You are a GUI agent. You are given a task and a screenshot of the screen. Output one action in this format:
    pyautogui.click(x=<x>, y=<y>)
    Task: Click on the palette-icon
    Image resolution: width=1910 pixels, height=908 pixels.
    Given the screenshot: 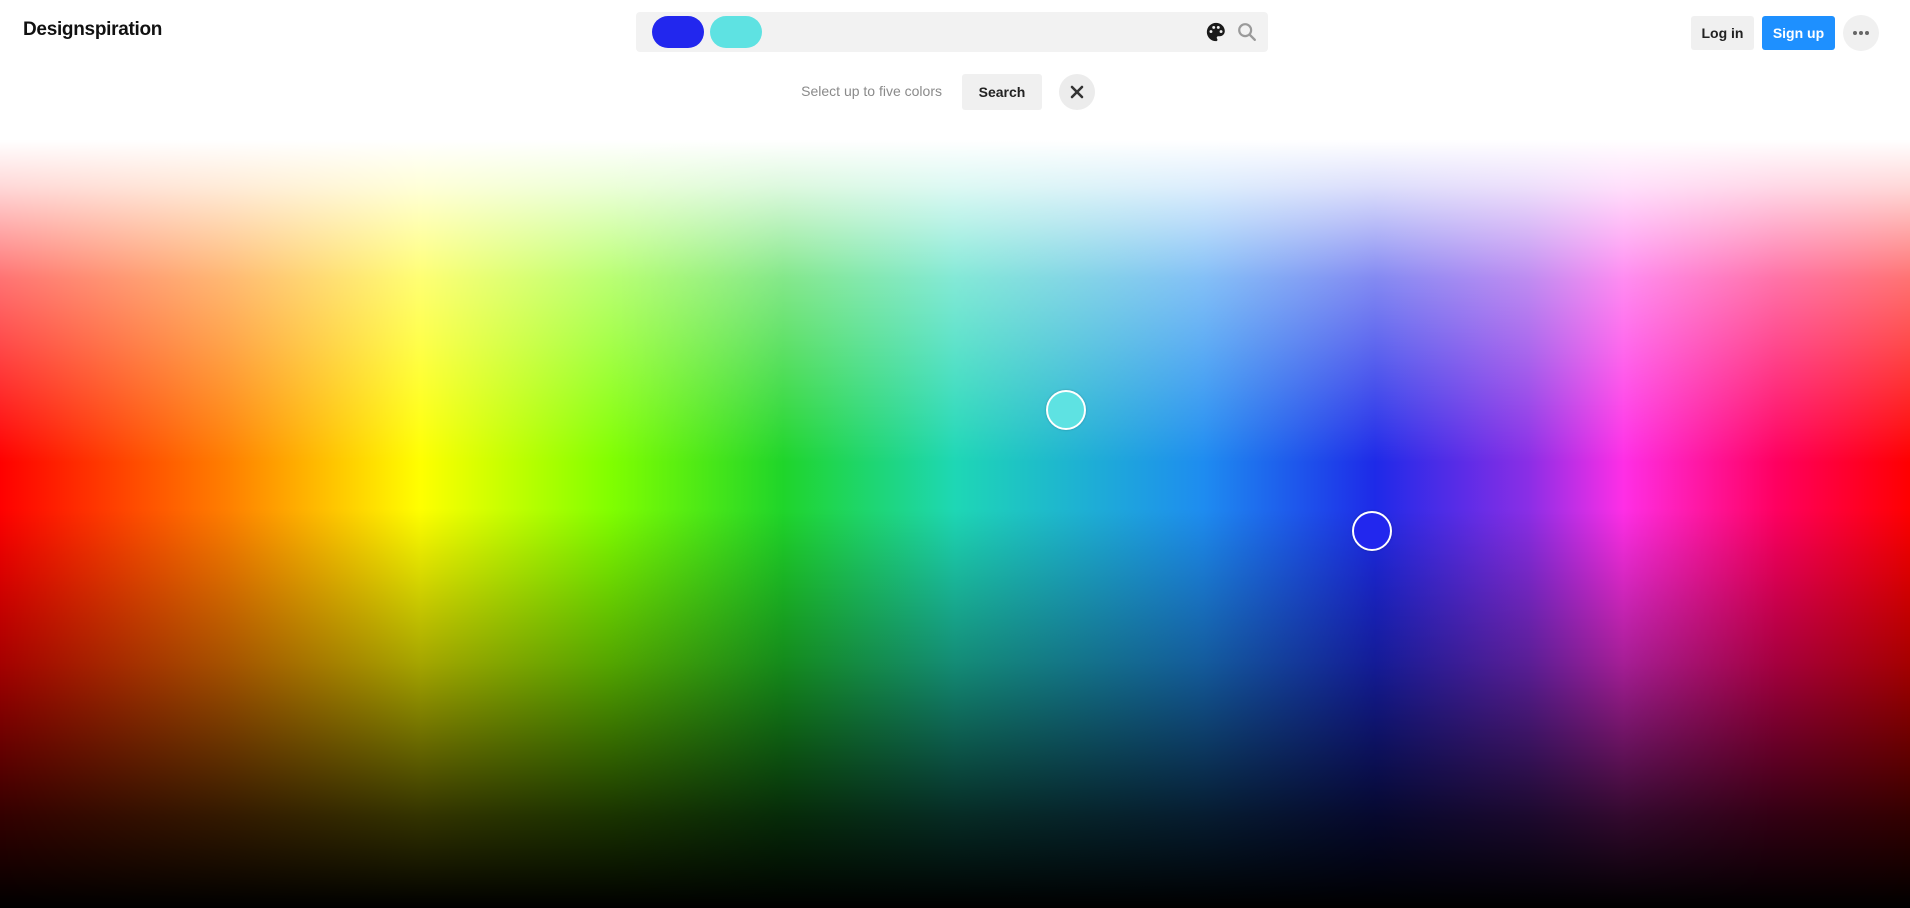 What is the action you would take?
    pyautogui.click(x=1216, y=32)
    